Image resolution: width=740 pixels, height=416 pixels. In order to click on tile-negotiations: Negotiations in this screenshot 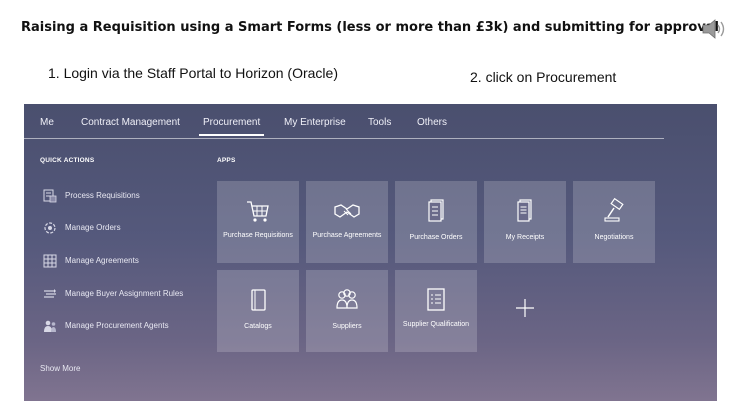, I will do `click(614, 222)`.